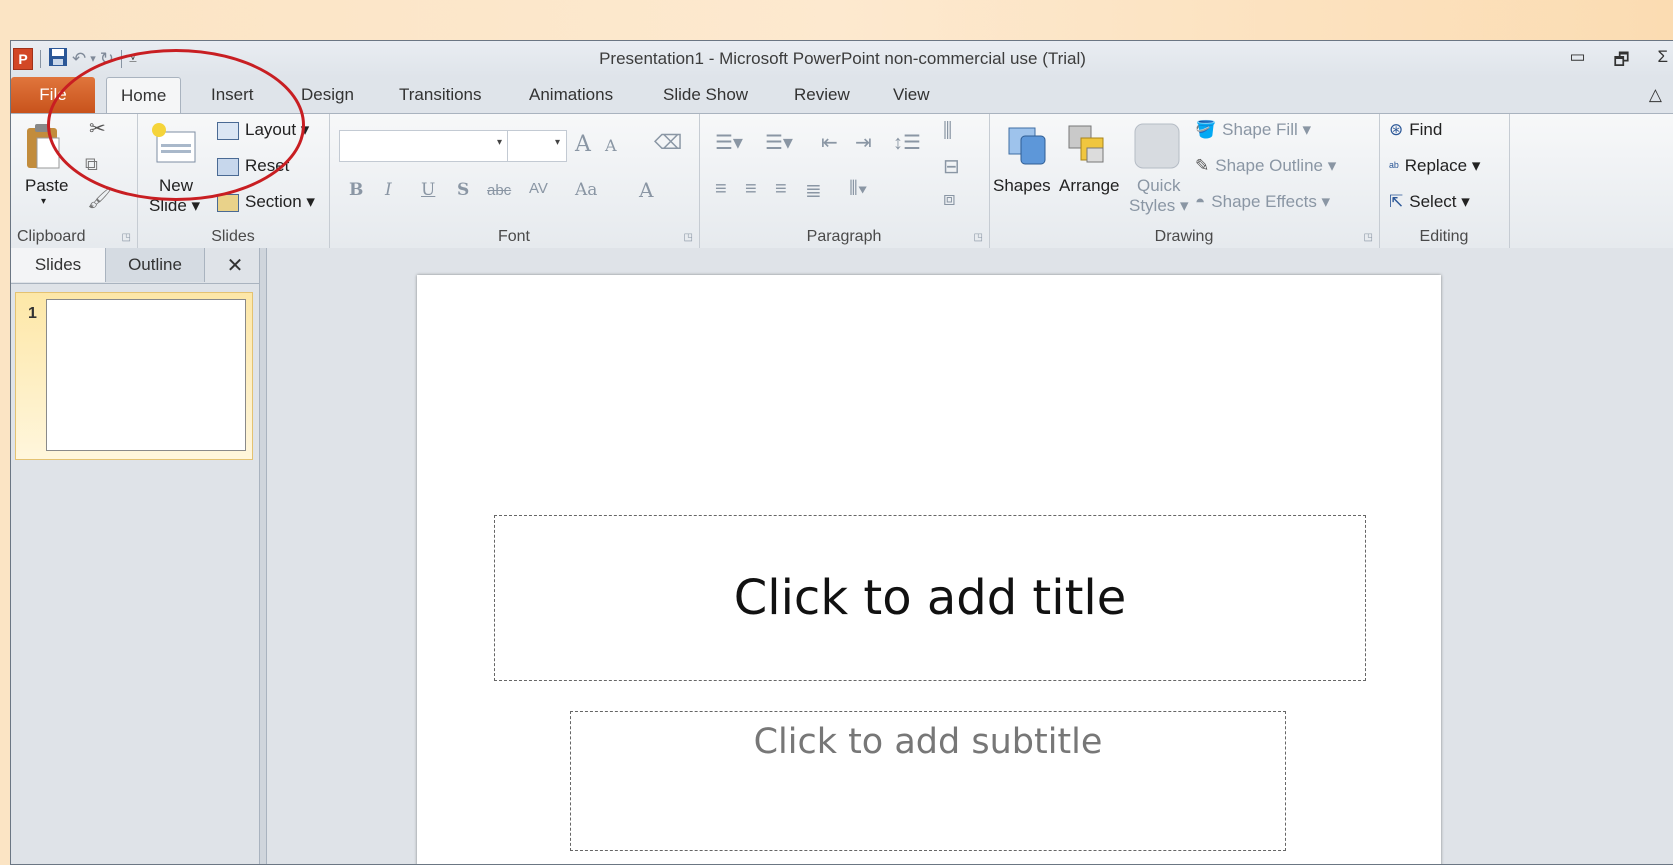 The width and height of the screenshot is (1673, 865). I want to click on slide-number: 1, so click(32, 313).